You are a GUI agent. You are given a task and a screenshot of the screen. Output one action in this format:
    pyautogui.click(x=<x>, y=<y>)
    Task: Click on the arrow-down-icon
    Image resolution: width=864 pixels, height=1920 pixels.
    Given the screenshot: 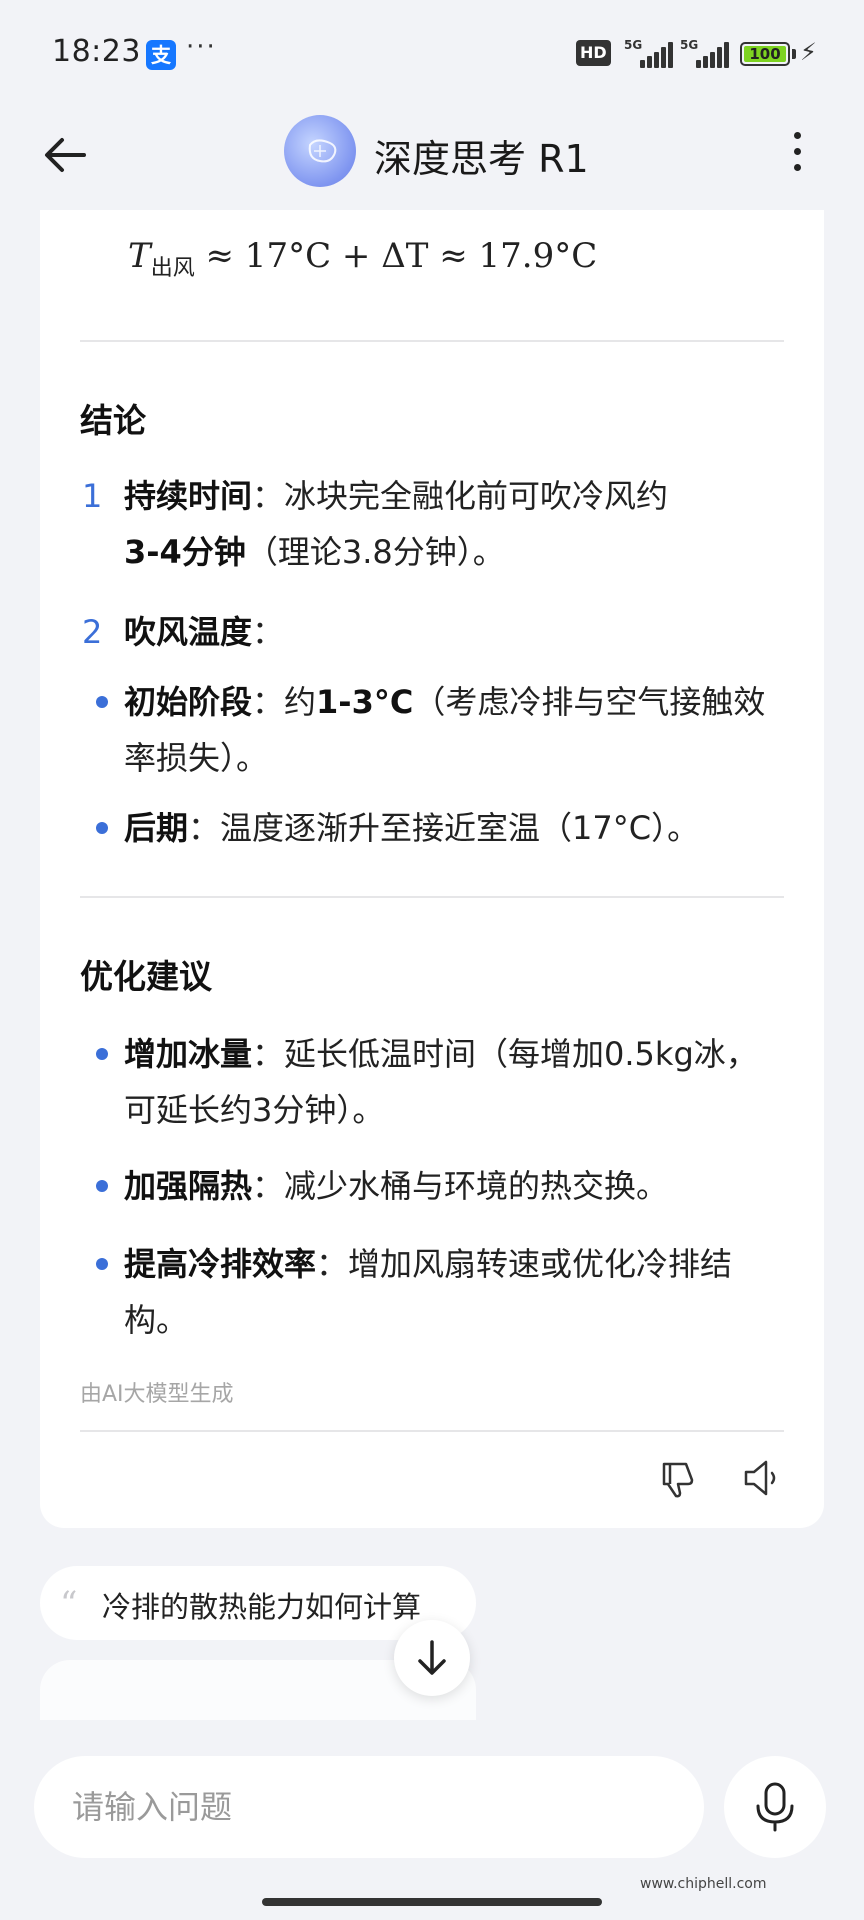 What is the action you would take?
    pyautogui.click(x=432, y=1657)
    